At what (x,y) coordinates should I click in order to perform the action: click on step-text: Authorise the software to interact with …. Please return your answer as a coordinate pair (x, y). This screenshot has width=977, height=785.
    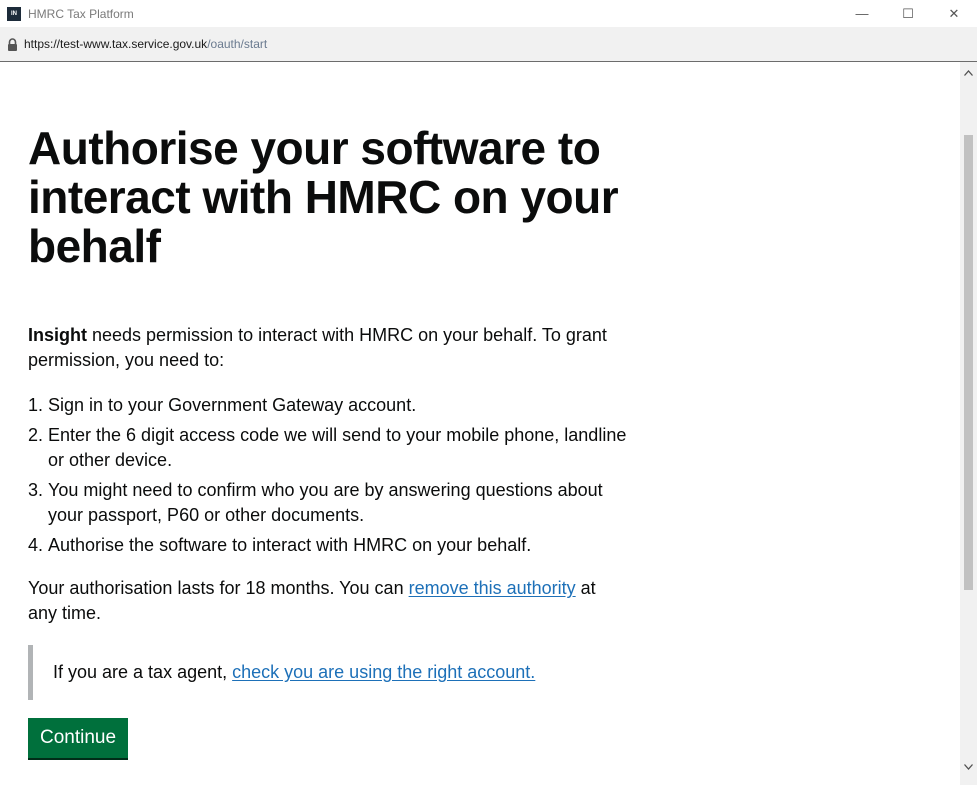
    Looking at the image, I should click on (290, 545).